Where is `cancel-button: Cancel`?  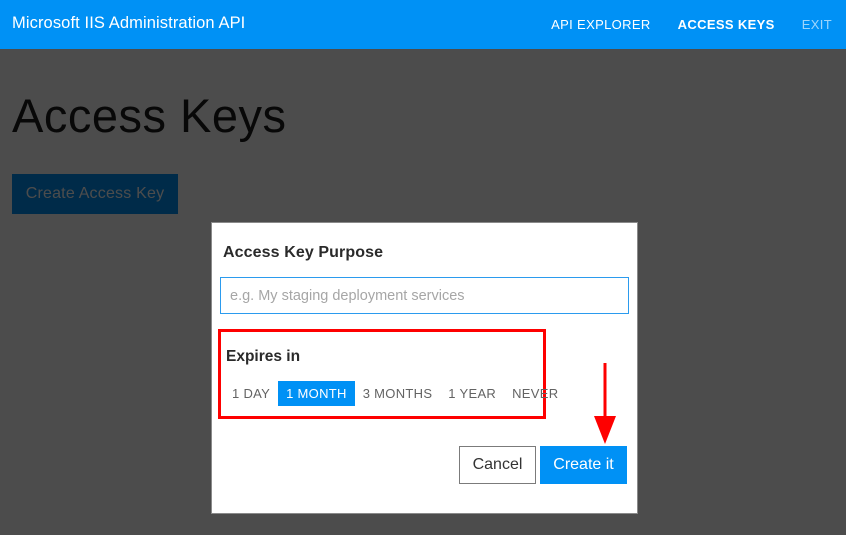
cancel-button: Cancel is located at coordinates (497, 465).